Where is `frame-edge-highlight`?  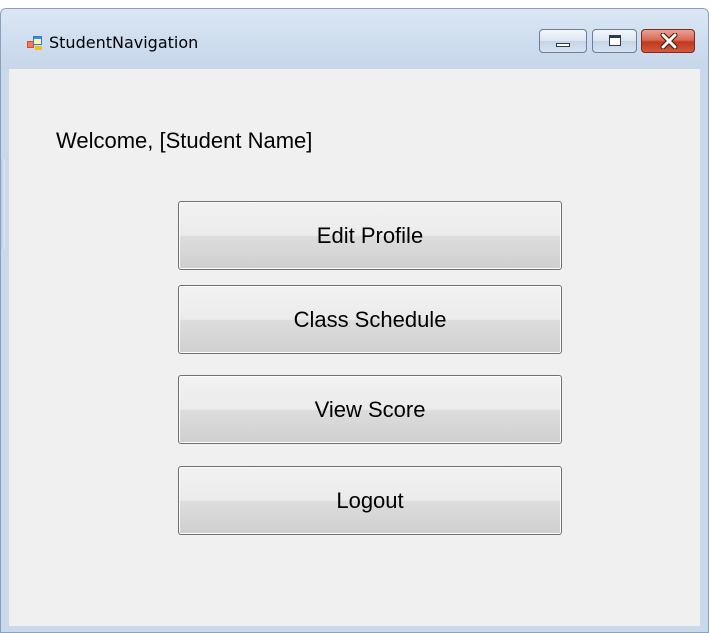 frame-edge-highlight is located at coordinates (3, 204).